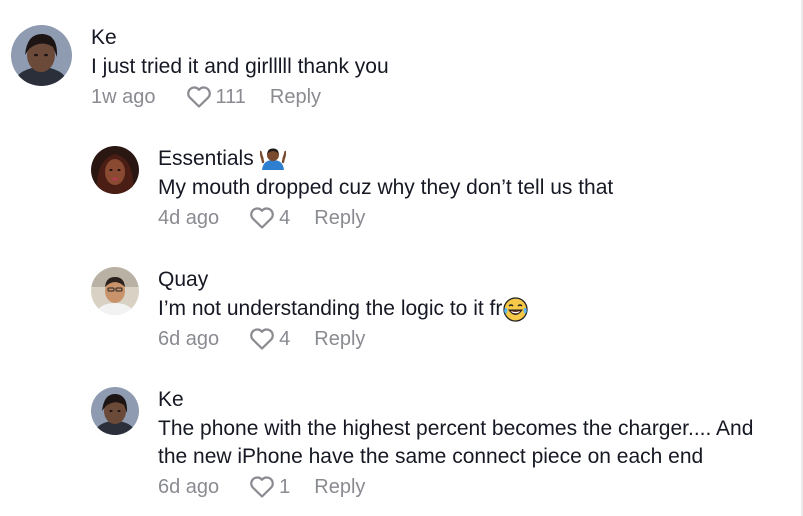 This screenshot has width=803, height=516. Describe the element at coordinates (343, 280) in the screenshot. I see `comment-username: Quay` at that location.